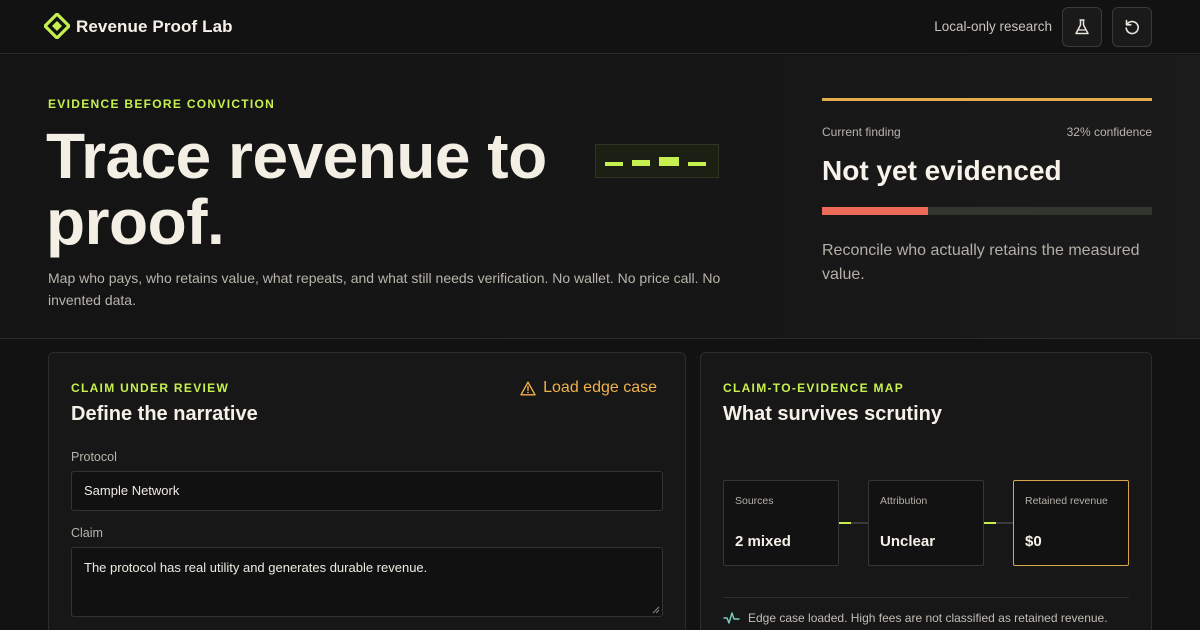 The image size is (1200, 630). Describe the element at coordinates (926, 523) in the screenshot. I see `attribution-node: Attribution Unclear` at that location.